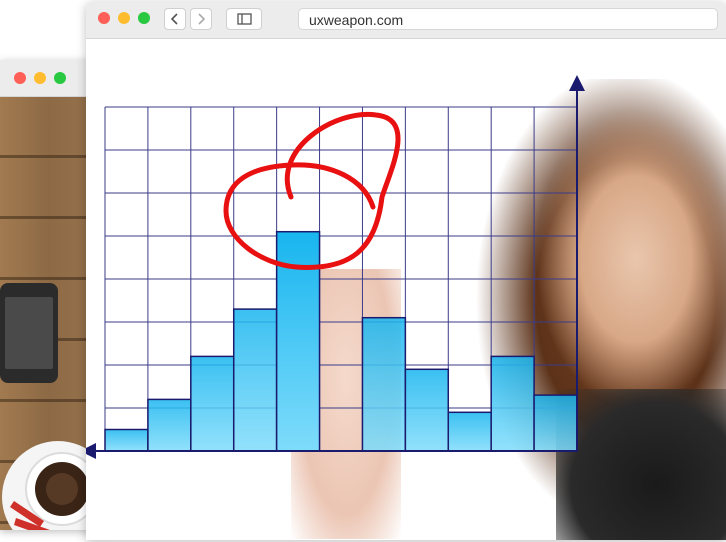 This screenshot has width=726, height=542. What do you see at coordinates (124, 18) in the screenshot?
I see `minimize-button` at bounding box center [124, 18].